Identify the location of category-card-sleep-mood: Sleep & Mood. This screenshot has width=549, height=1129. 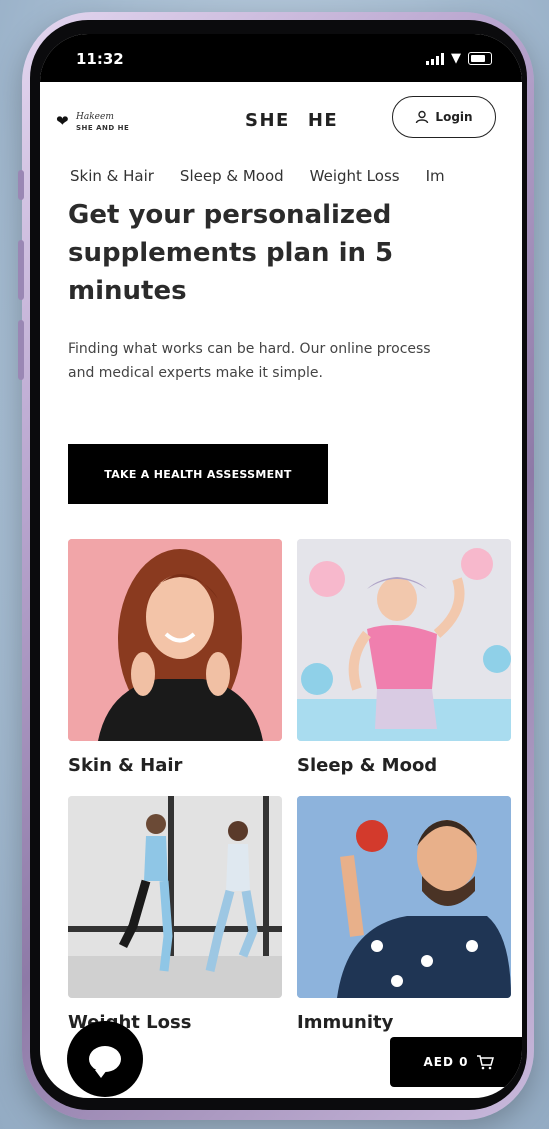
(404, 657).